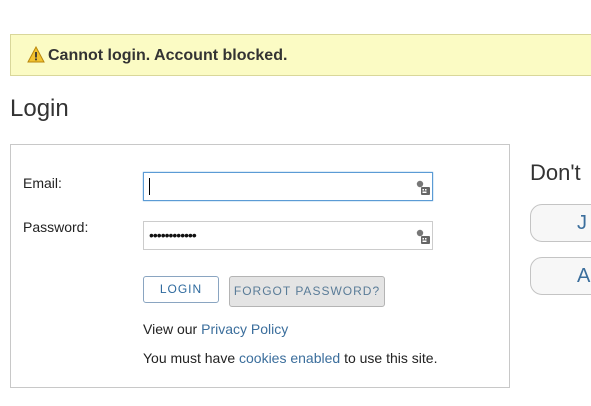  I want to click on email-label: Email:, so click(42, 183).